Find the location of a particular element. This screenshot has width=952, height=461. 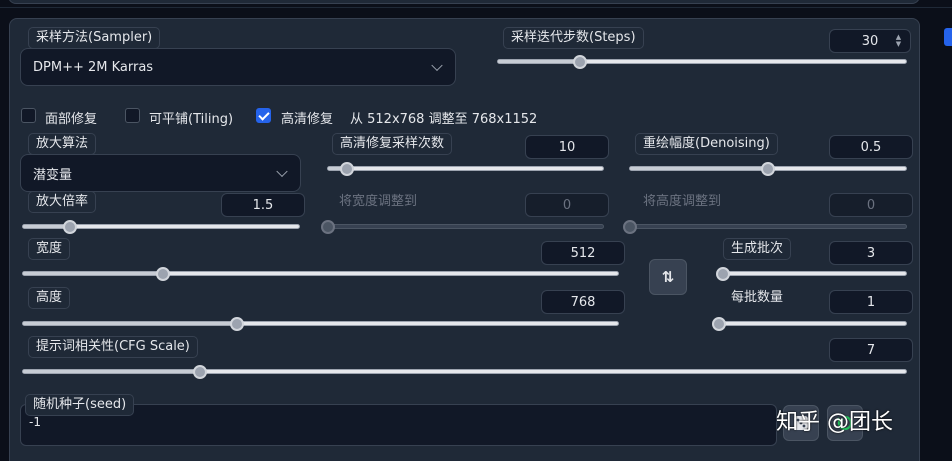

swap-arrows-icon: ⇅ is located at coordinates (668, 277).